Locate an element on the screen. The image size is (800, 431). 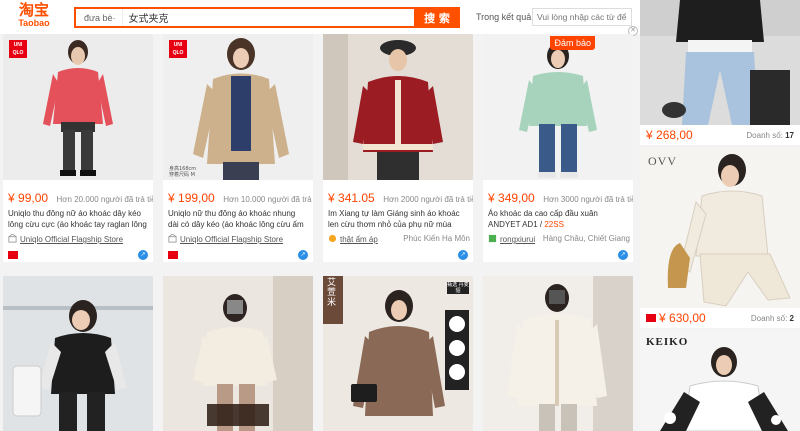
product-photo-mint-jacket is located at coordinates (558, 107).